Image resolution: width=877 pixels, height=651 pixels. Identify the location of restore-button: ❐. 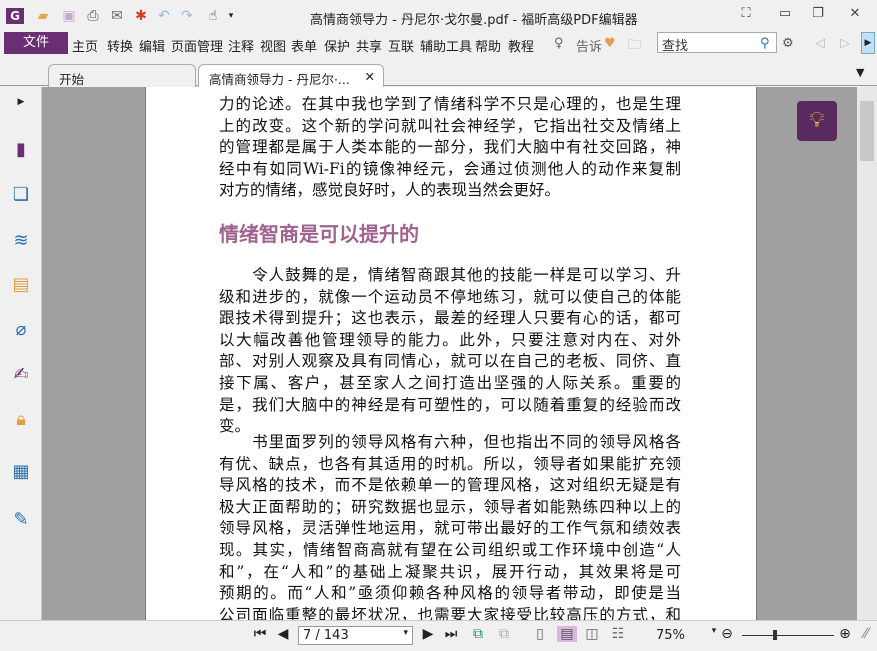
(818, 15).